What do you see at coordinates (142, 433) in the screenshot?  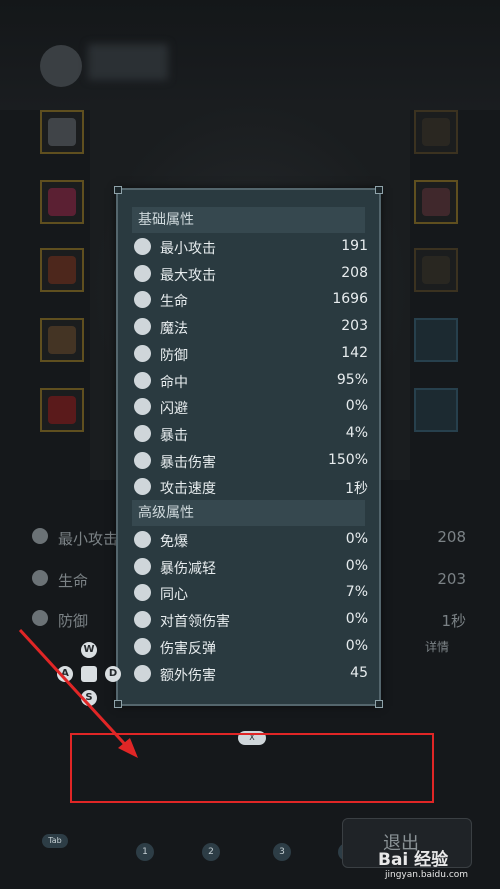 I see `crit-icon` at bounding box center [142, 433].